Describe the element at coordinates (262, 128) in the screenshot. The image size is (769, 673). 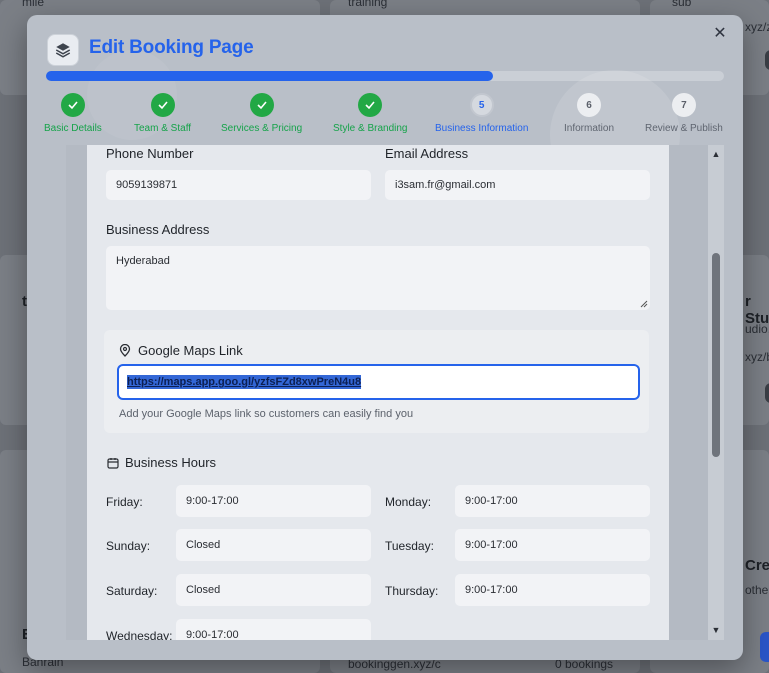
I see `step-label: Services & Pricing` at that location.